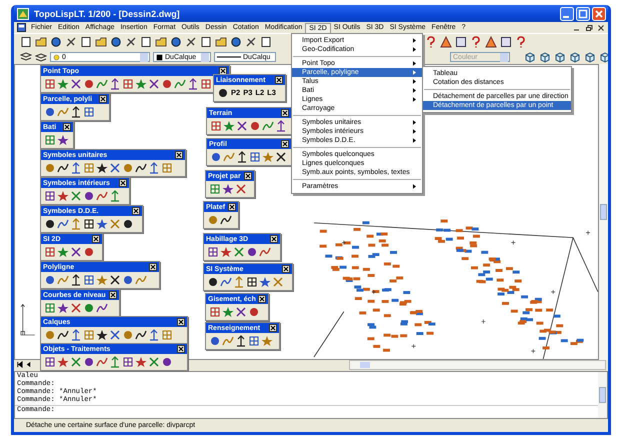 The image size is (620, 439). What do you see at coordinates (19, 364) in the screenshot?
I see `first-tab-icon` at bounding box center [19, 364].